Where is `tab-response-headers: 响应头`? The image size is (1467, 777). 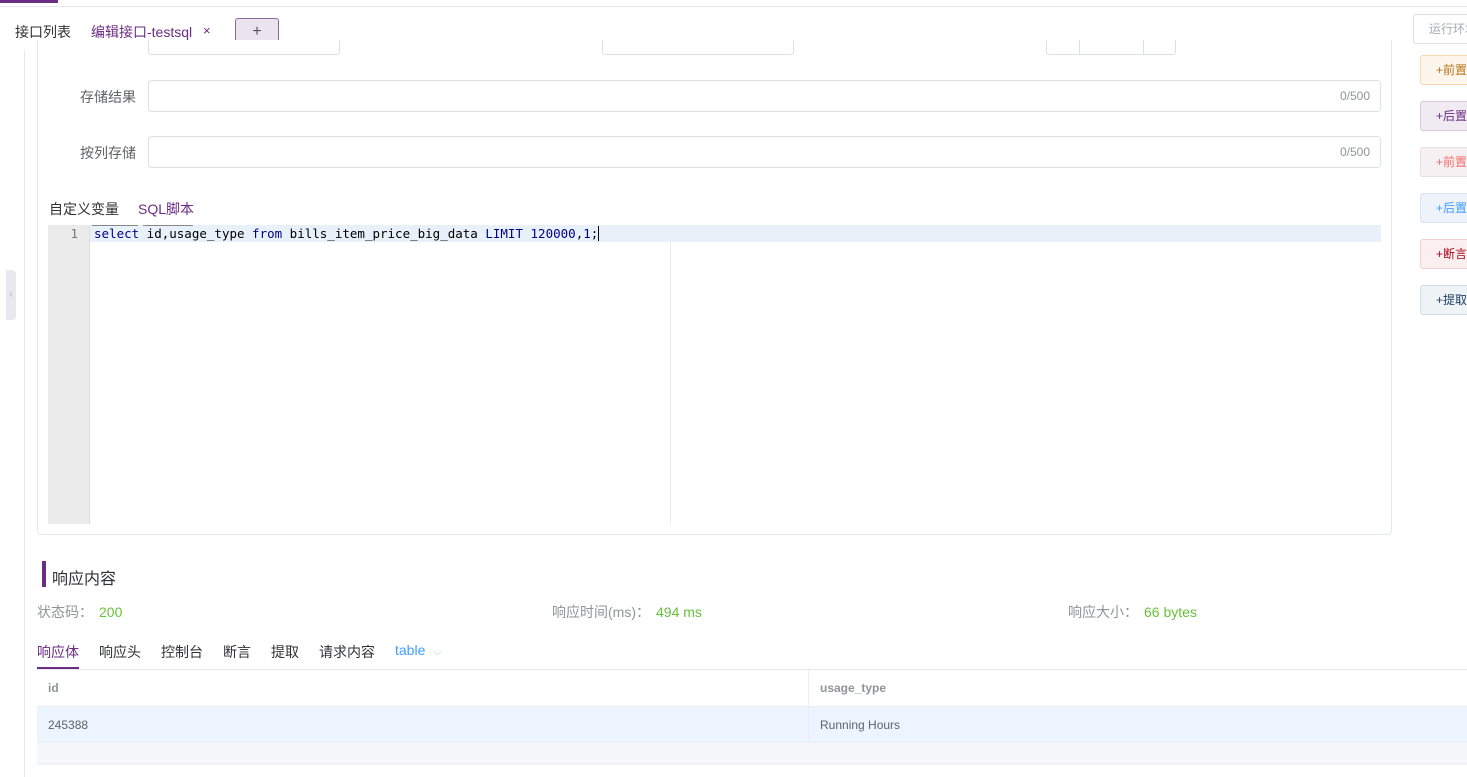 tab-response-headers: 响应头 is located at coordinates (120, 652).